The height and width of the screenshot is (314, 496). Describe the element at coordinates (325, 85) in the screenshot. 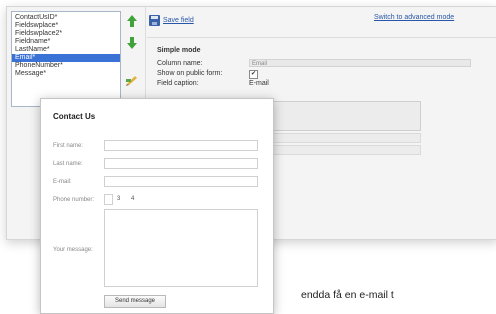

I see `field-caption-row: Field caption: E-mail` at that location.